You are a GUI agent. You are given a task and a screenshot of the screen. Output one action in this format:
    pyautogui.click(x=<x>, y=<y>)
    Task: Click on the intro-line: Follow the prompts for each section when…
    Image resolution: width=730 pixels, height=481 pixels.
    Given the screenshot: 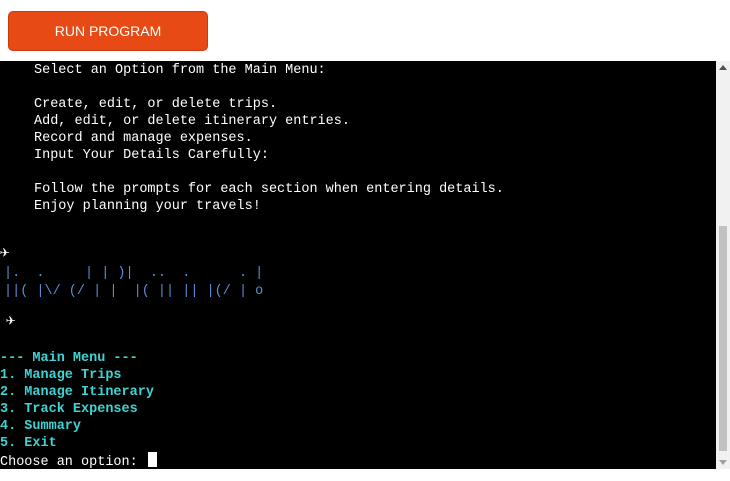 What is the action you would take?
    pyautogui.click(x=269, y=189)
    